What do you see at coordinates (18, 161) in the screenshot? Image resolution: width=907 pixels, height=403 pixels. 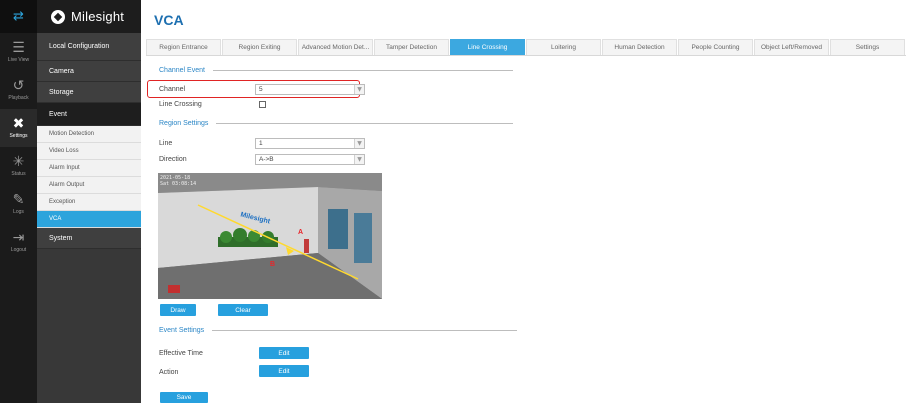 I see `status-icon: ✳` at bounding box center [18, 161].